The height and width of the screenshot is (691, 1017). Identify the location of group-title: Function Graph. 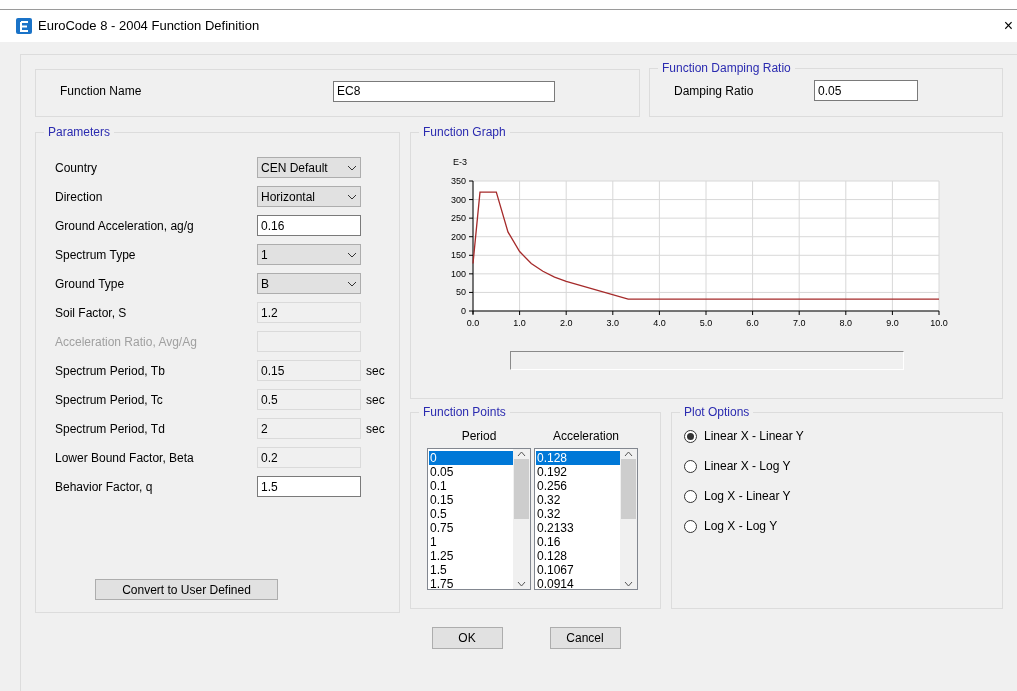
(464, 132).